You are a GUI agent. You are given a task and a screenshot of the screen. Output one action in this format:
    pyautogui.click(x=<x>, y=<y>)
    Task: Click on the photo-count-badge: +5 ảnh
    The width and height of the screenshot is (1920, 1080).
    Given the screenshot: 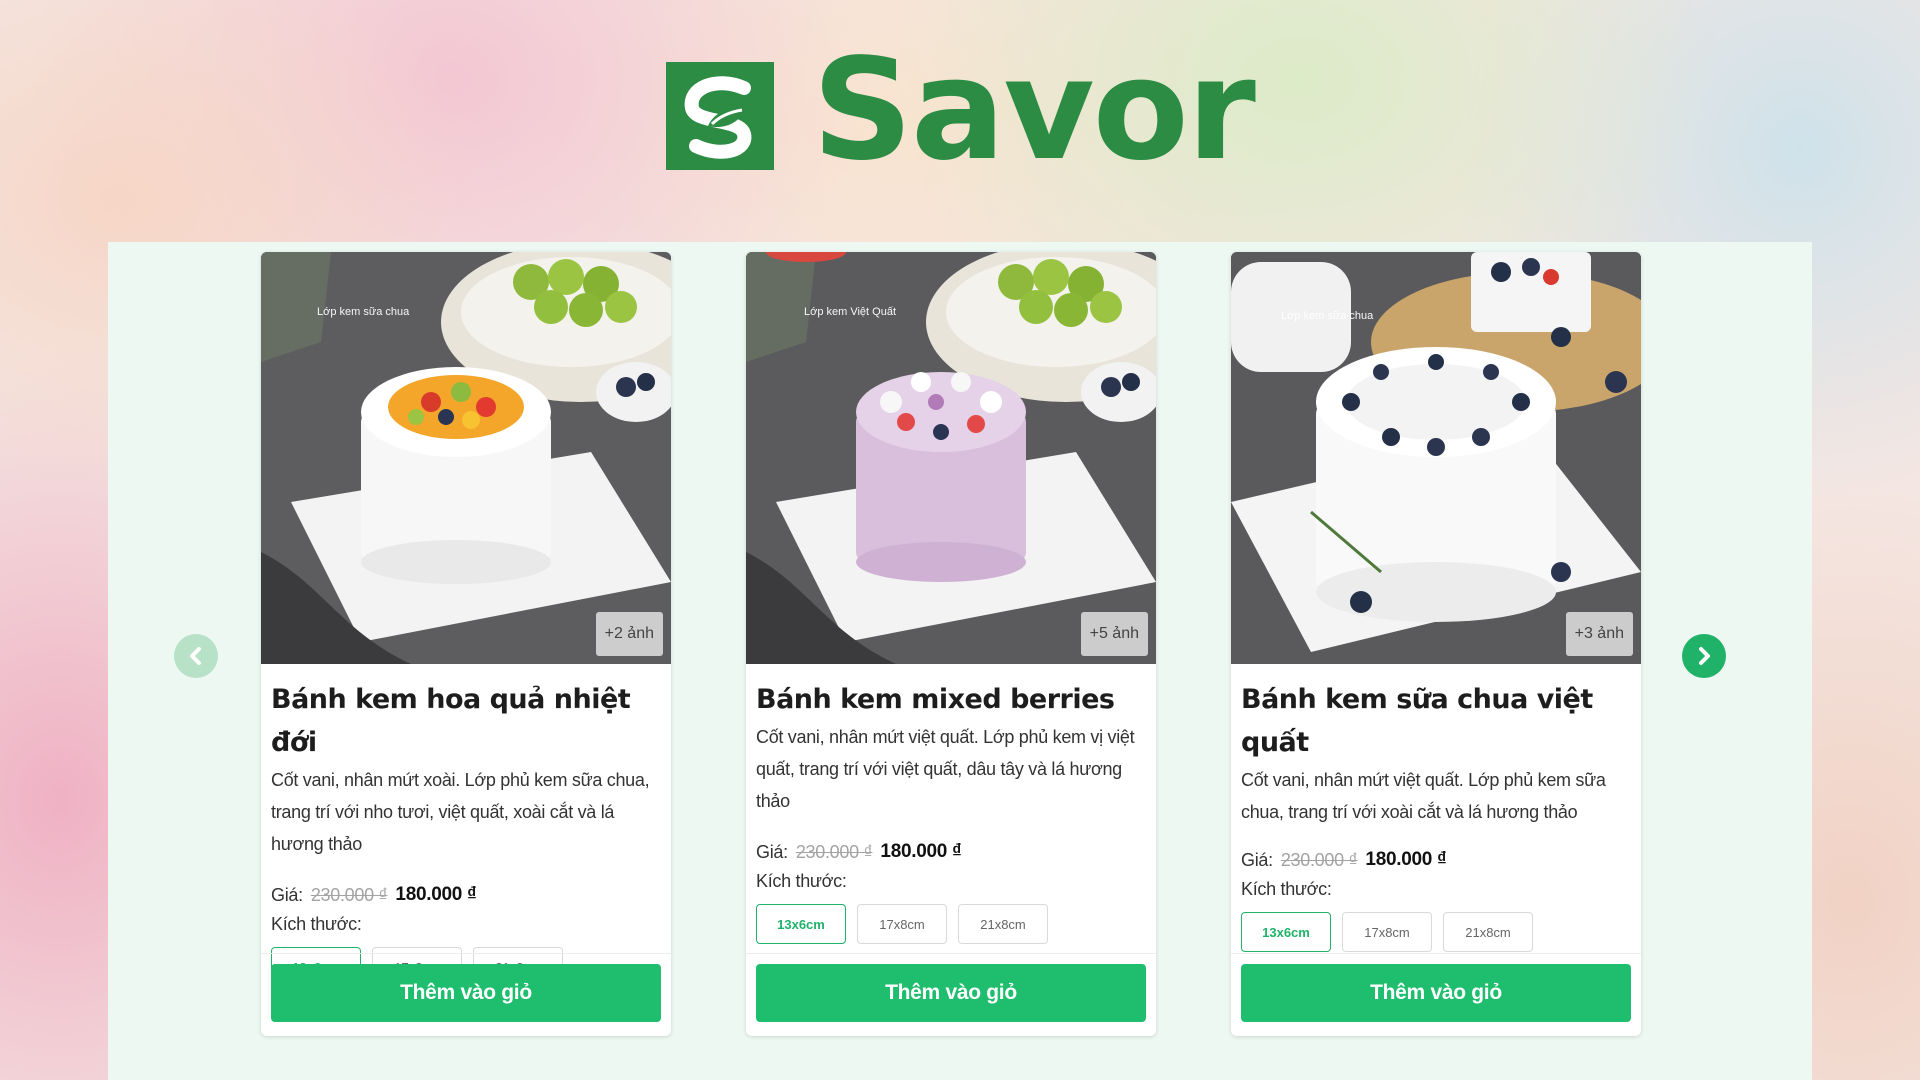 What is the action you would take?
    pyautogui.click(x=1114, y=634)
    